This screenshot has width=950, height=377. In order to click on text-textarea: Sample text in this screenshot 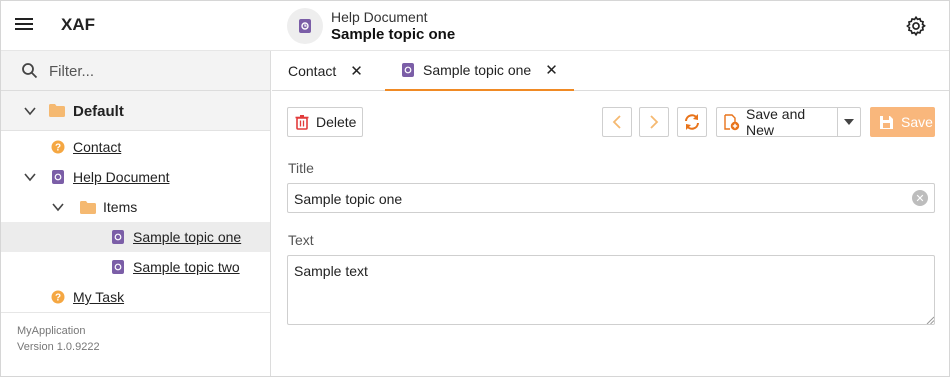, I will do `click(611, 290)`.